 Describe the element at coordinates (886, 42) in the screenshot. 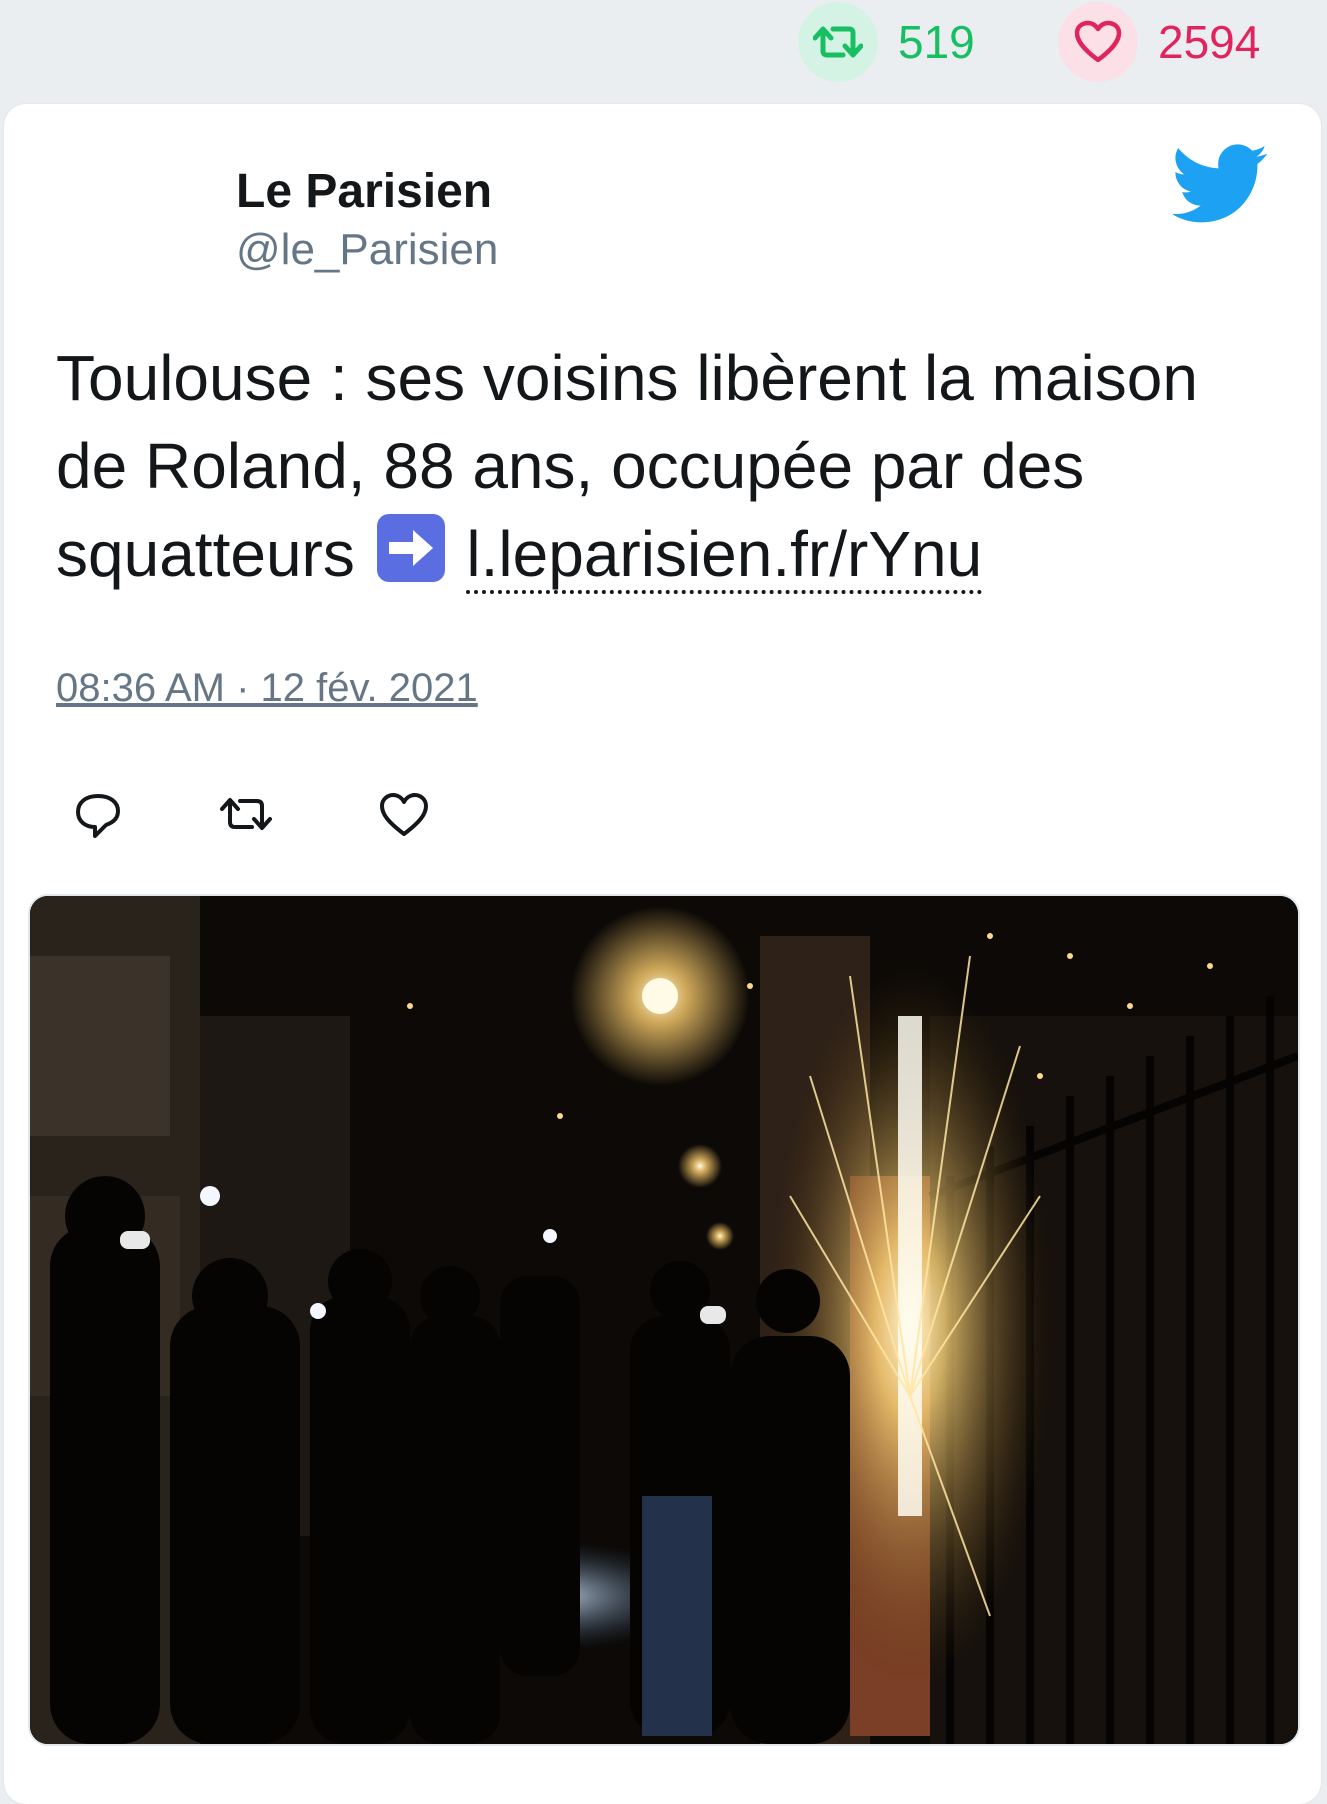

I see `retweet-count-stat: 519` at that location.